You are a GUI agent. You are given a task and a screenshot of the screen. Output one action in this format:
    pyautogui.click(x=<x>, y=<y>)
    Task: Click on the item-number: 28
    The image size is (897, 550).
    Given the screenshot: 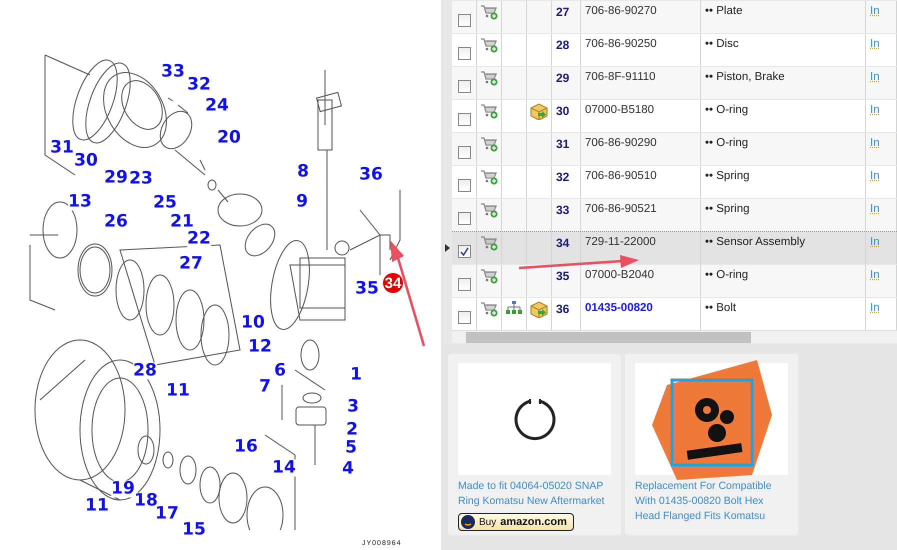 What is the action you would take?
    pyautogui.click(x=563, y=45)
    